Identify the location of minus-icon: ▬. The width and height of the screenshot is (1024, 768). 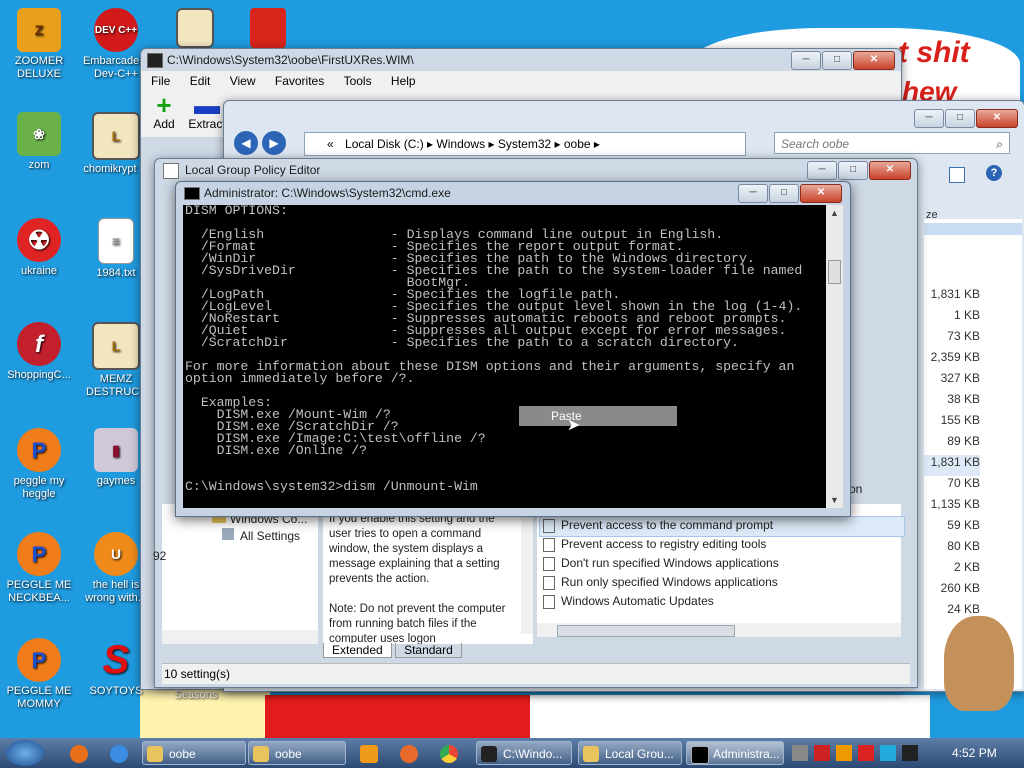
(207, 105).